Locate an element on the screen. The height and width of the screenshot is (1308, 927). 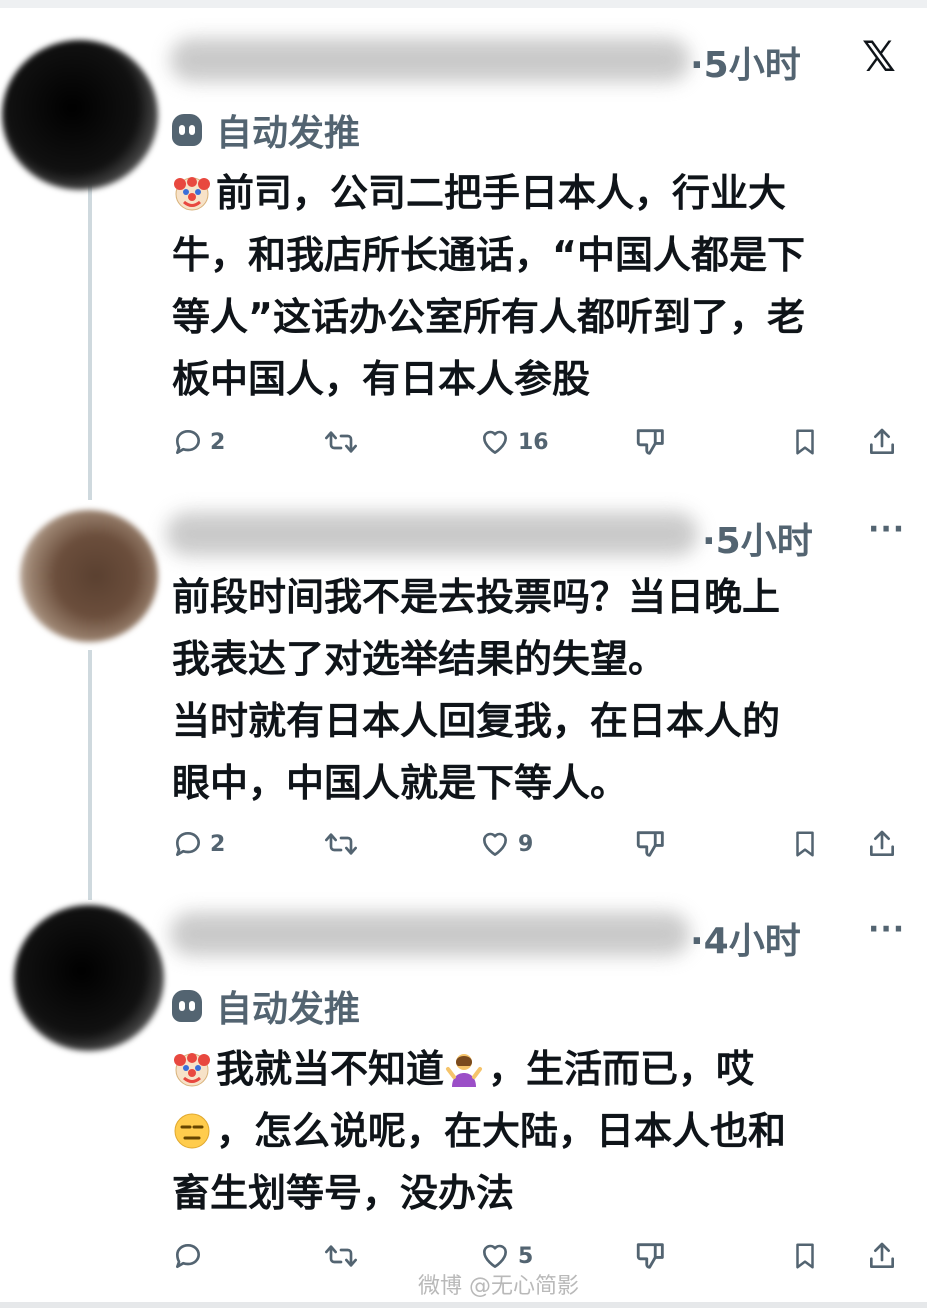
post-text-line-content: 前司，公司二把手日本人，行业大 is located at coordinates (501, 193).